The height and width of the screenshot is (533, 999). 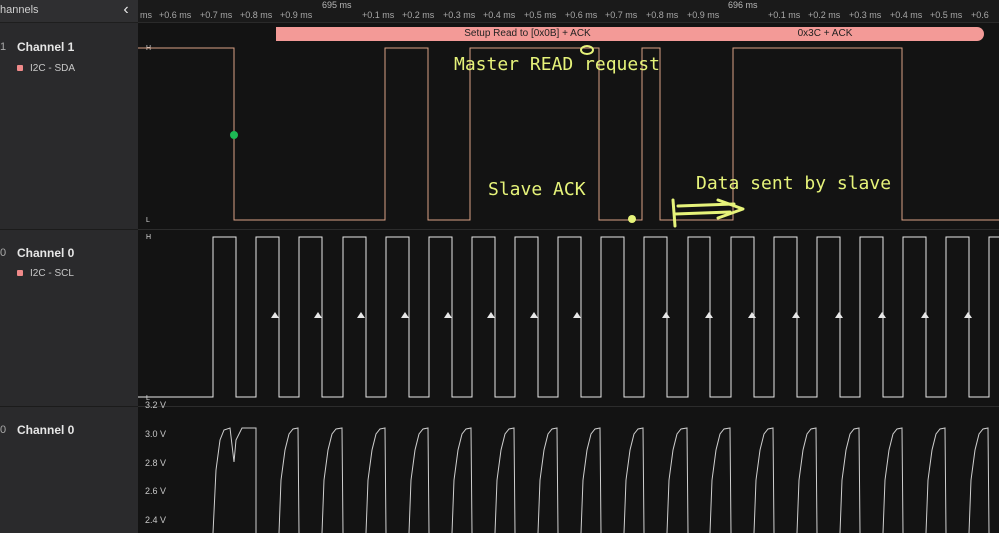 What do you see at coordinates (557, 64) in the screenshot?
I see `note-master-read: Master READ request` at bounding box center [557, 64].